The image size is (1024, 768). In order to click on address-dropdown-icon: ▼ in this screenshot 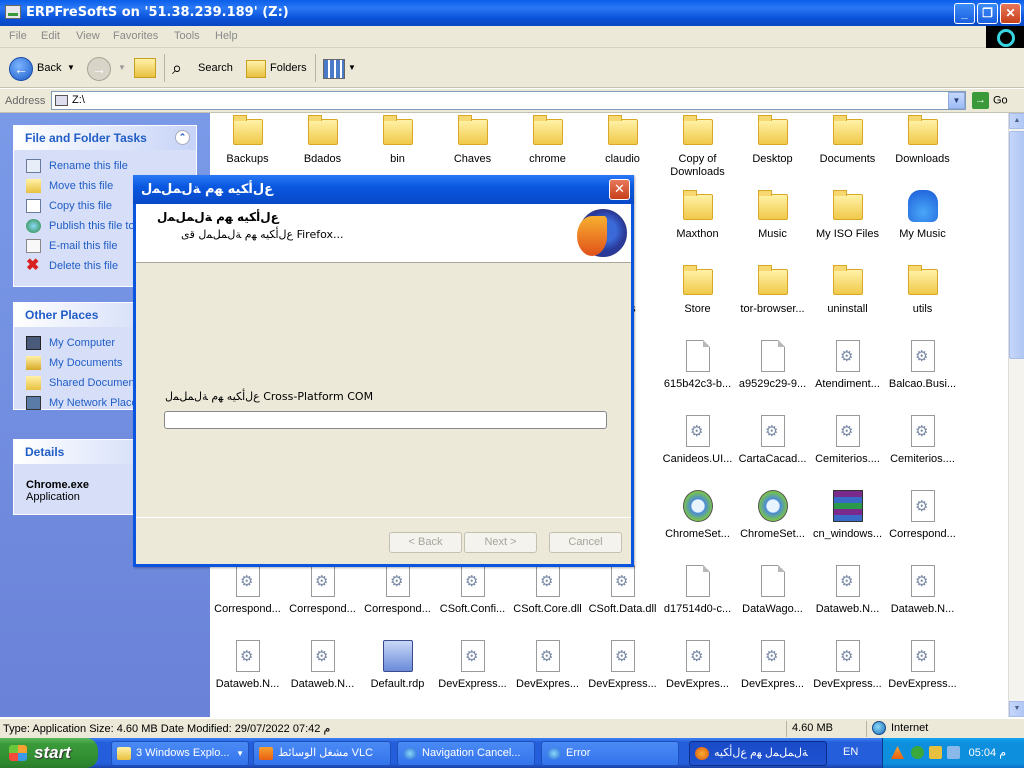, I will do `click(956, 100)`.